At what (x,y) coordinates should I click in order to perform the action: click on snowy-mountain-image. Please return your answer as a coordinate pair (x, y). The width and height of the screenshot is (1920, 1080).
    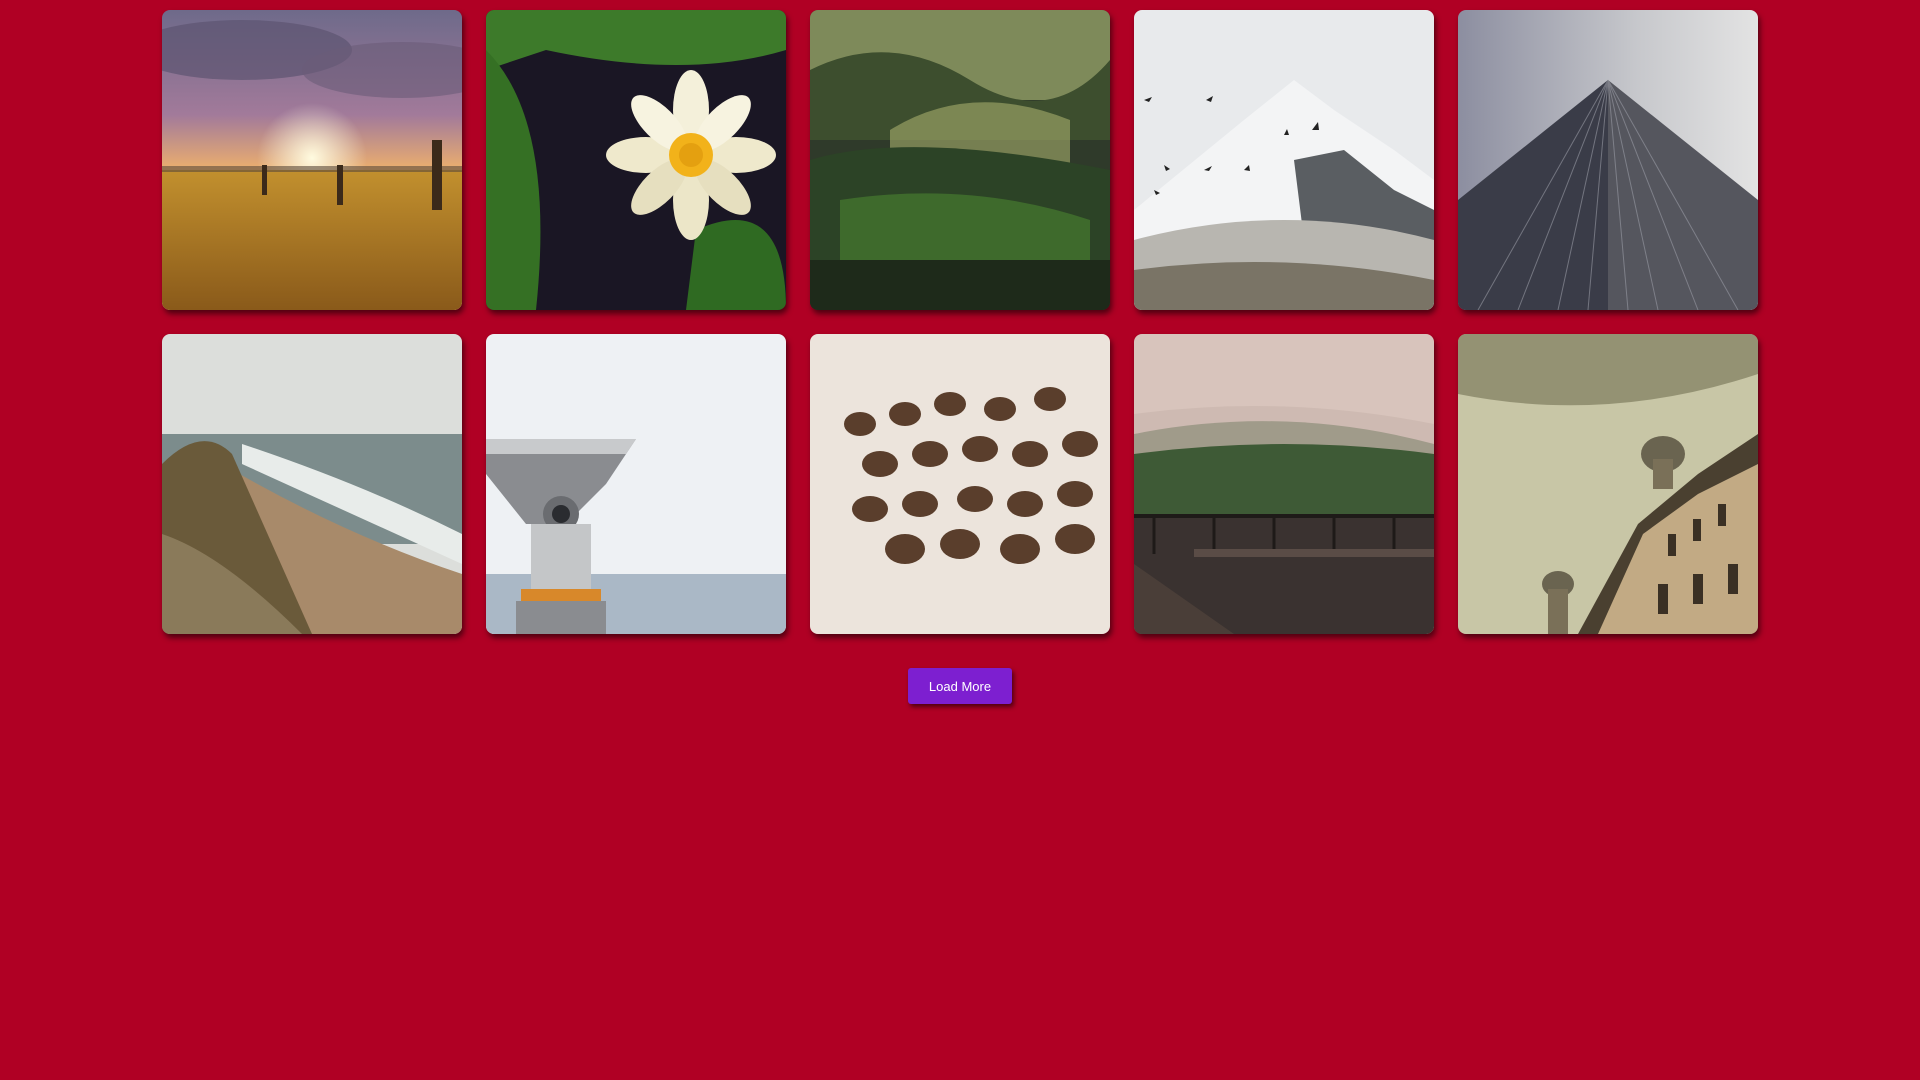
    Looking at the image, I should click on (1284, 160).